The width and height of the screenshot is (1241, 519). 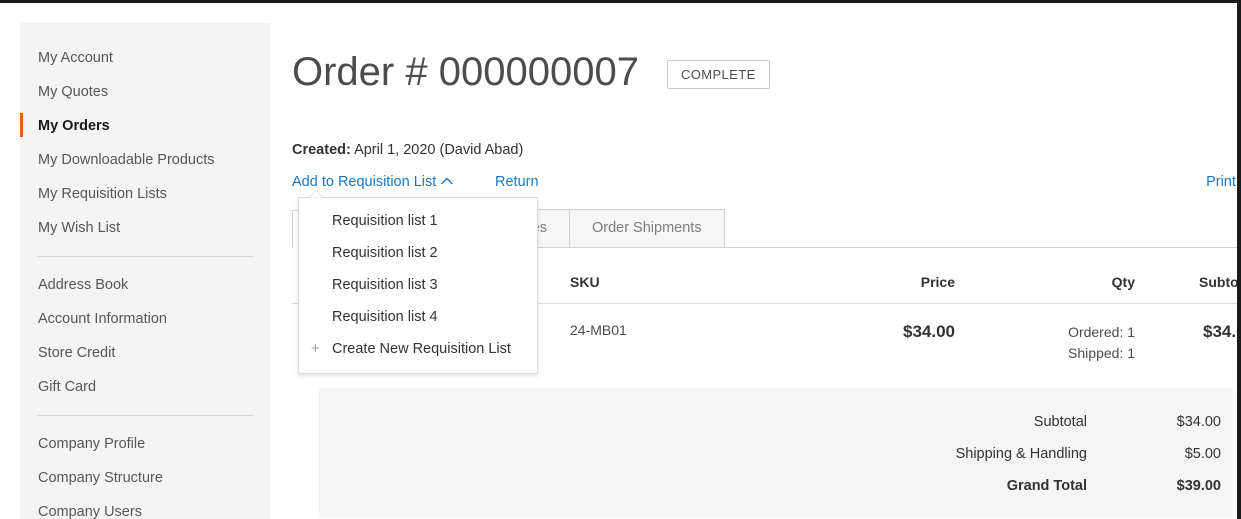 I want to click on tab-order-shipments: Order Shipments, so click(x=646, y=227).